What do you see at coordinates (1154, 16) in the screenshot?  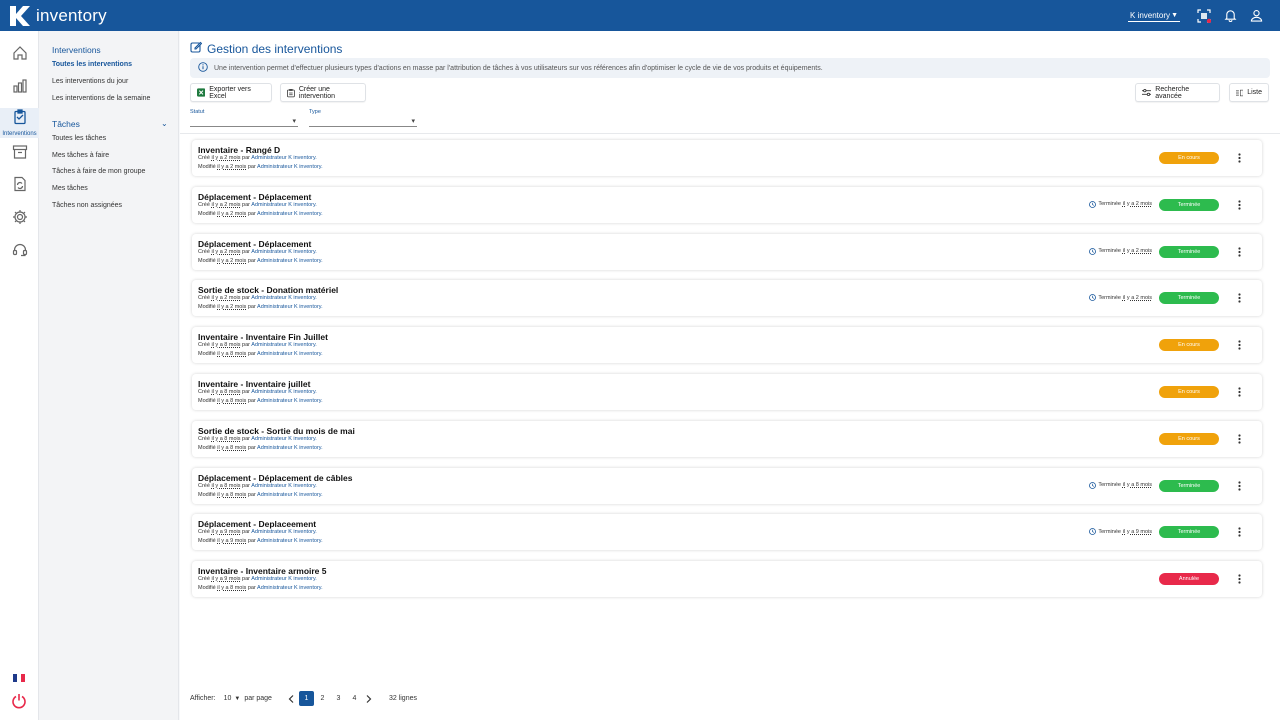 I see `instance-select: K inventory ▼` at bounding box center [1154, 16].